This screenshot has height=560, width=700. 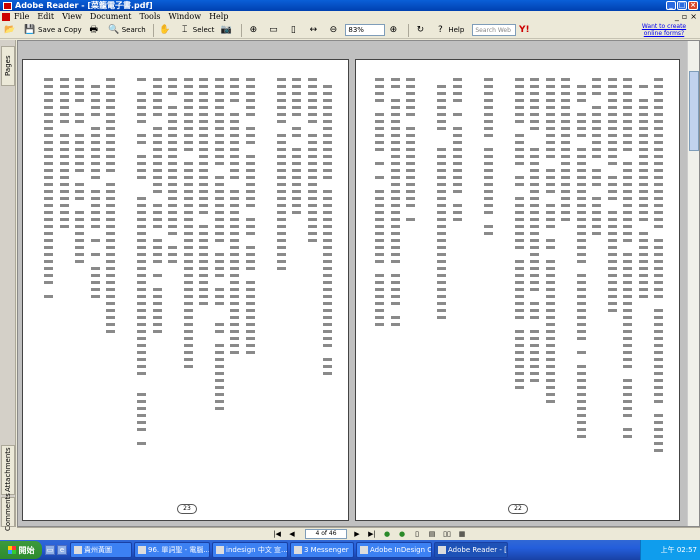 What do you see at coordinates (365, 30) in the screenshot?
I see `zoom-level-field: 83%` at bounding box center [365, 30].